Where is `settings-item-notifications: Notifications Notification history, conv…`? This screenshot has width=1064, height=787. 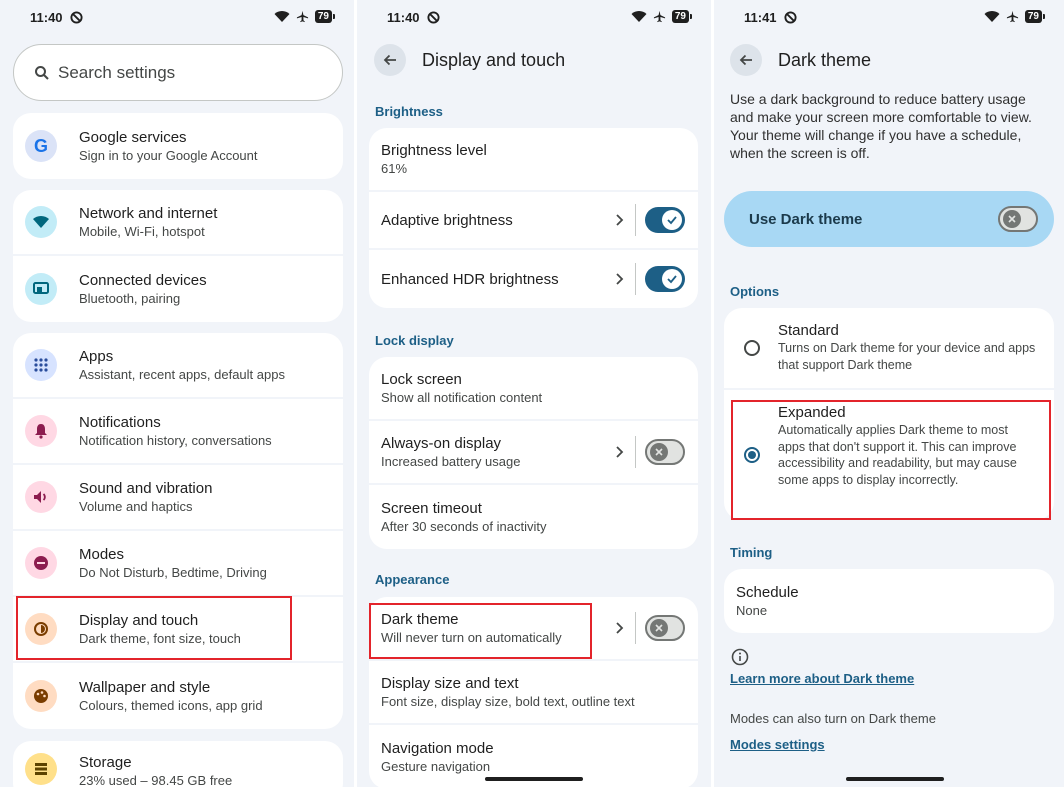 settings-item-notifications: Notifications Notification history, conv… is located at coordinates (178, 432).